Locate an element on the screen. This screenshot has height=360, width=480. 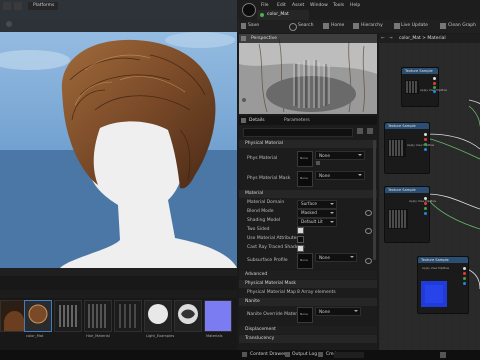
back-arrow-icon: ← is located at coordinates (383, 39).